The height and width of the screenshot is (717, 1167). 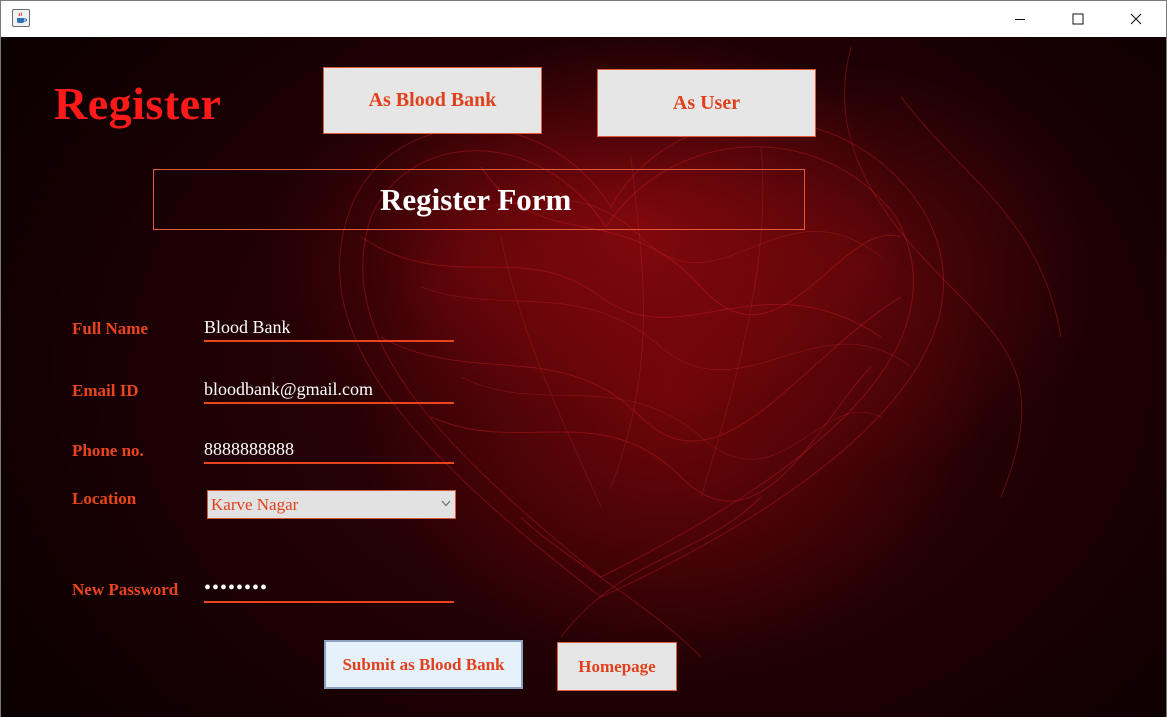 I want to click on minimize-button, so click(x=1020, y=19).